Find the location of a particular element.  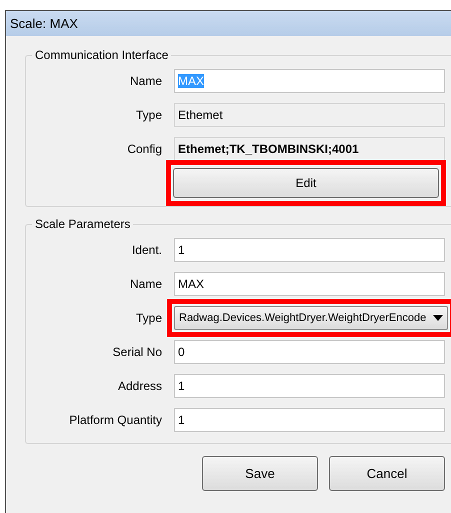

readonly-field: Ethemet is located at coordinates (309, 115).